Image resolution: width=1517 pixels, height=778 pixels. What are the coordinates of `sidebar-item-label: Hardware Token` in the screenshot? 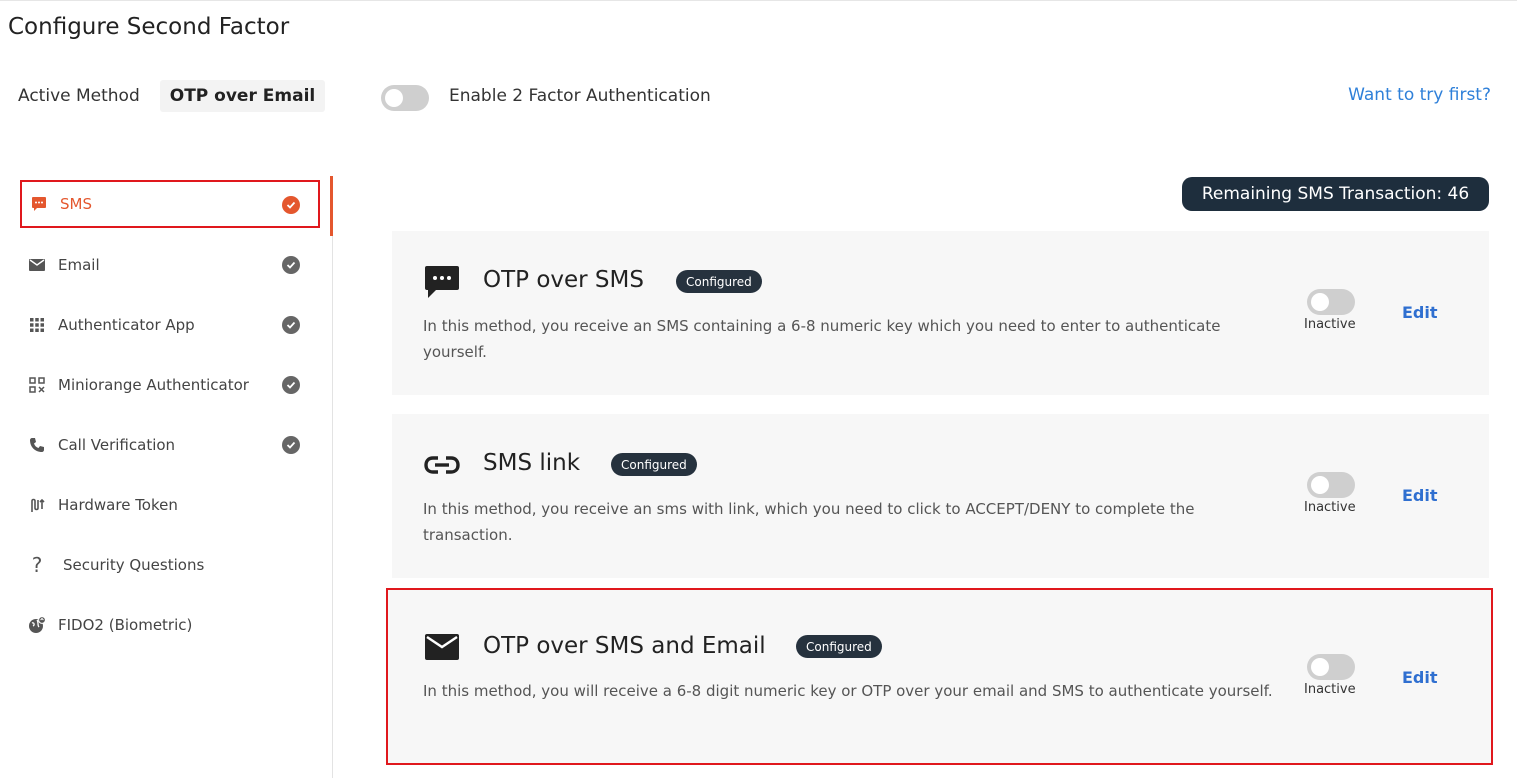 It's located at (118, 505).